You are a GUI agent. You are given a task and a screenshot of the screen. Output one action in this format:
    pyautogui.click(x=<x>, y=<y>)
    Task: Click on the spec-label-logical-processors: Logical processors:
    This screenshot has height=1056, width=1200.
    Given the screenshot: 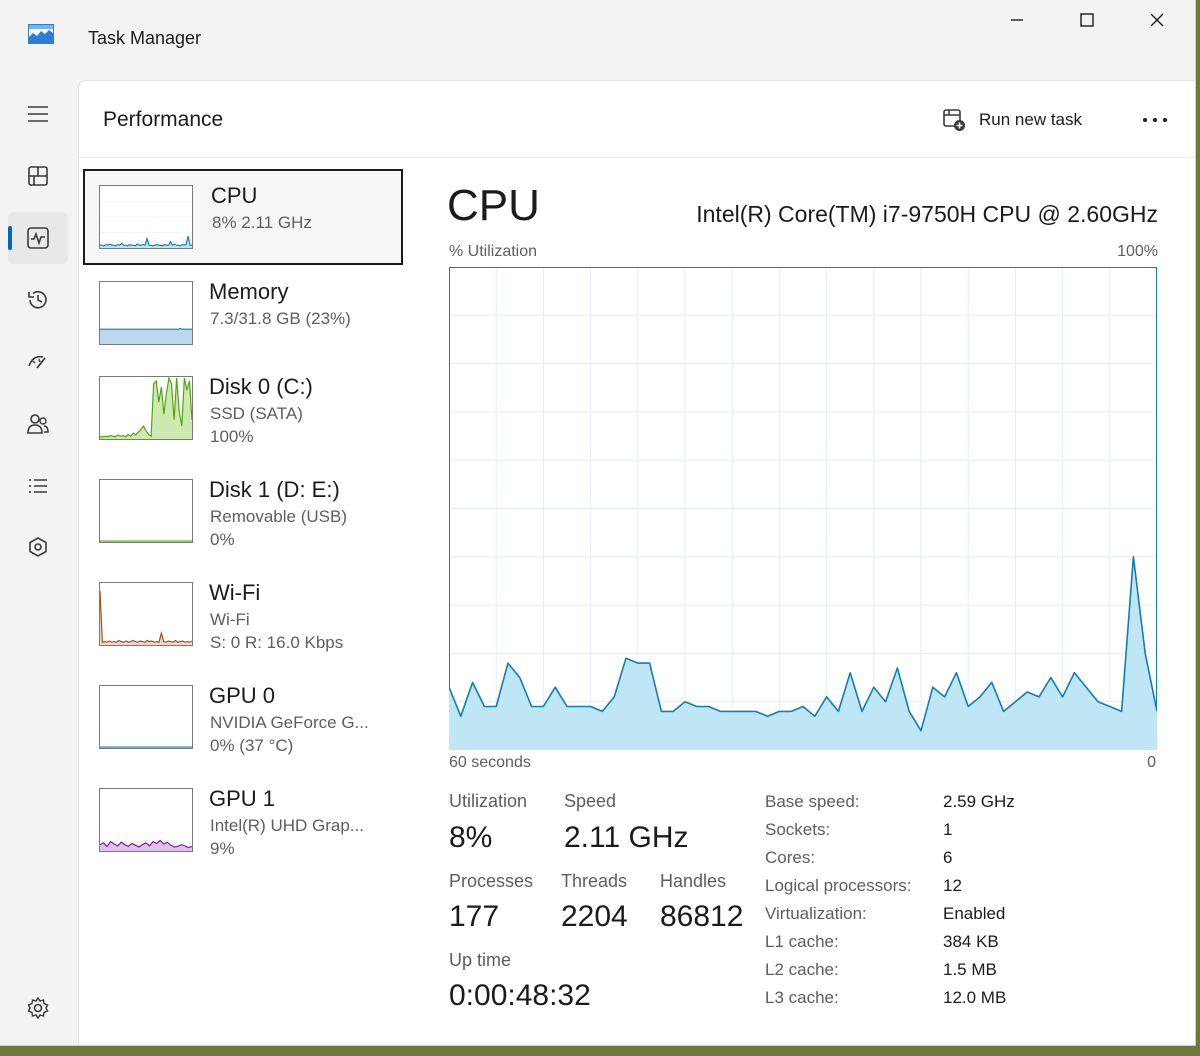 What is the action you would take?
    pyautogui.click(x=838, y=885)
    